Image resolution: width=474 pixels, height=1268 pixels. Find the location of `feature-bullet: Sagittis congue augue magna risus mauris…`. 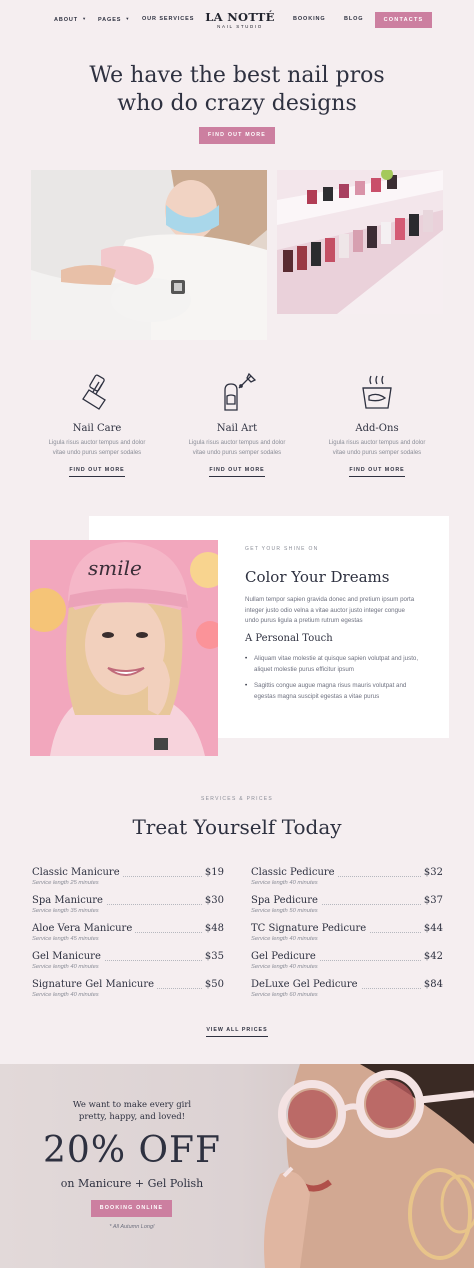

feature-bullet: Sagittis congue augue magna risus mauris… is located at coordinates (332, 691).